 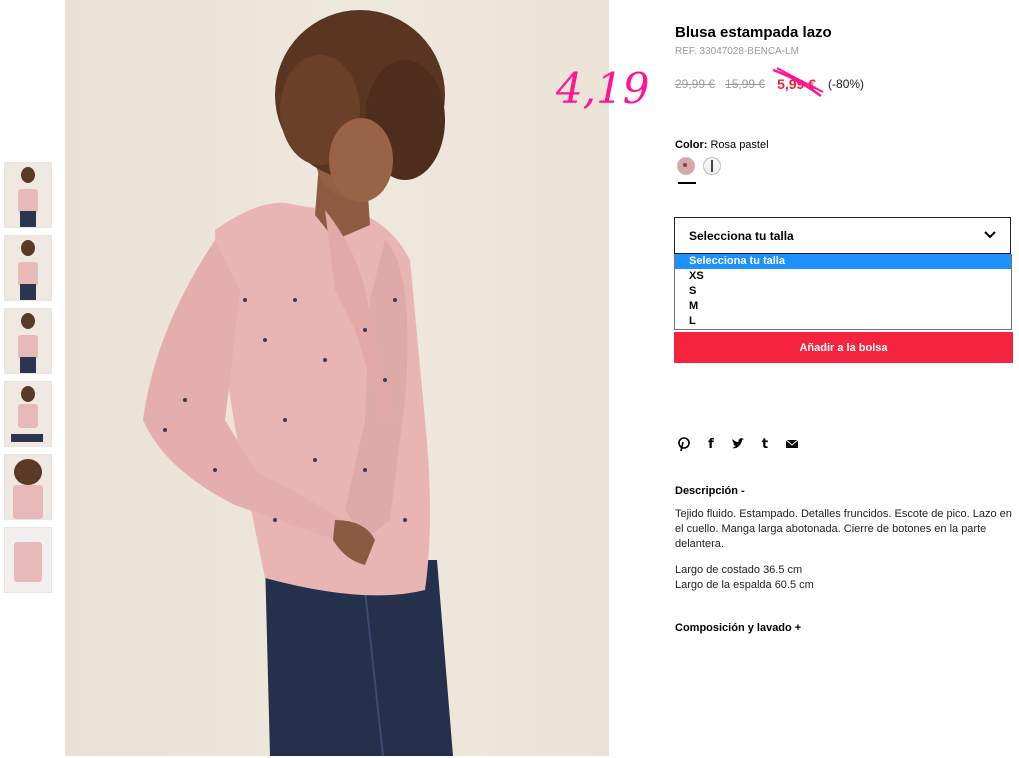 What do you see at coordinates (990, 235) in the screenshot?
I see `chevron-down-icon` at bounding box center [990, 235].